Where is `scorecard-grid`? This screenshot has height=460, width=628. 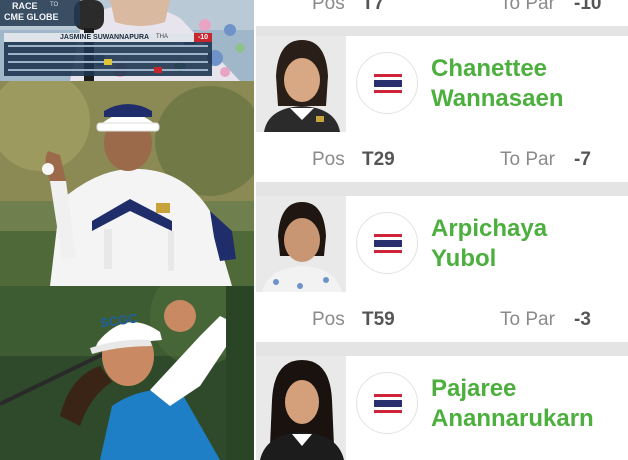
scorecard-grid is located at coordinates (108, 59).